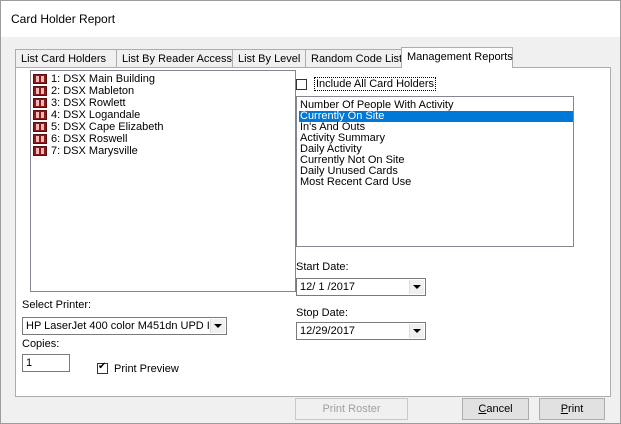 The image size is (621, 424). Describe the element at coordinates (41, 344) in the screenshot. I see `copies-label: Copies:` at that location.